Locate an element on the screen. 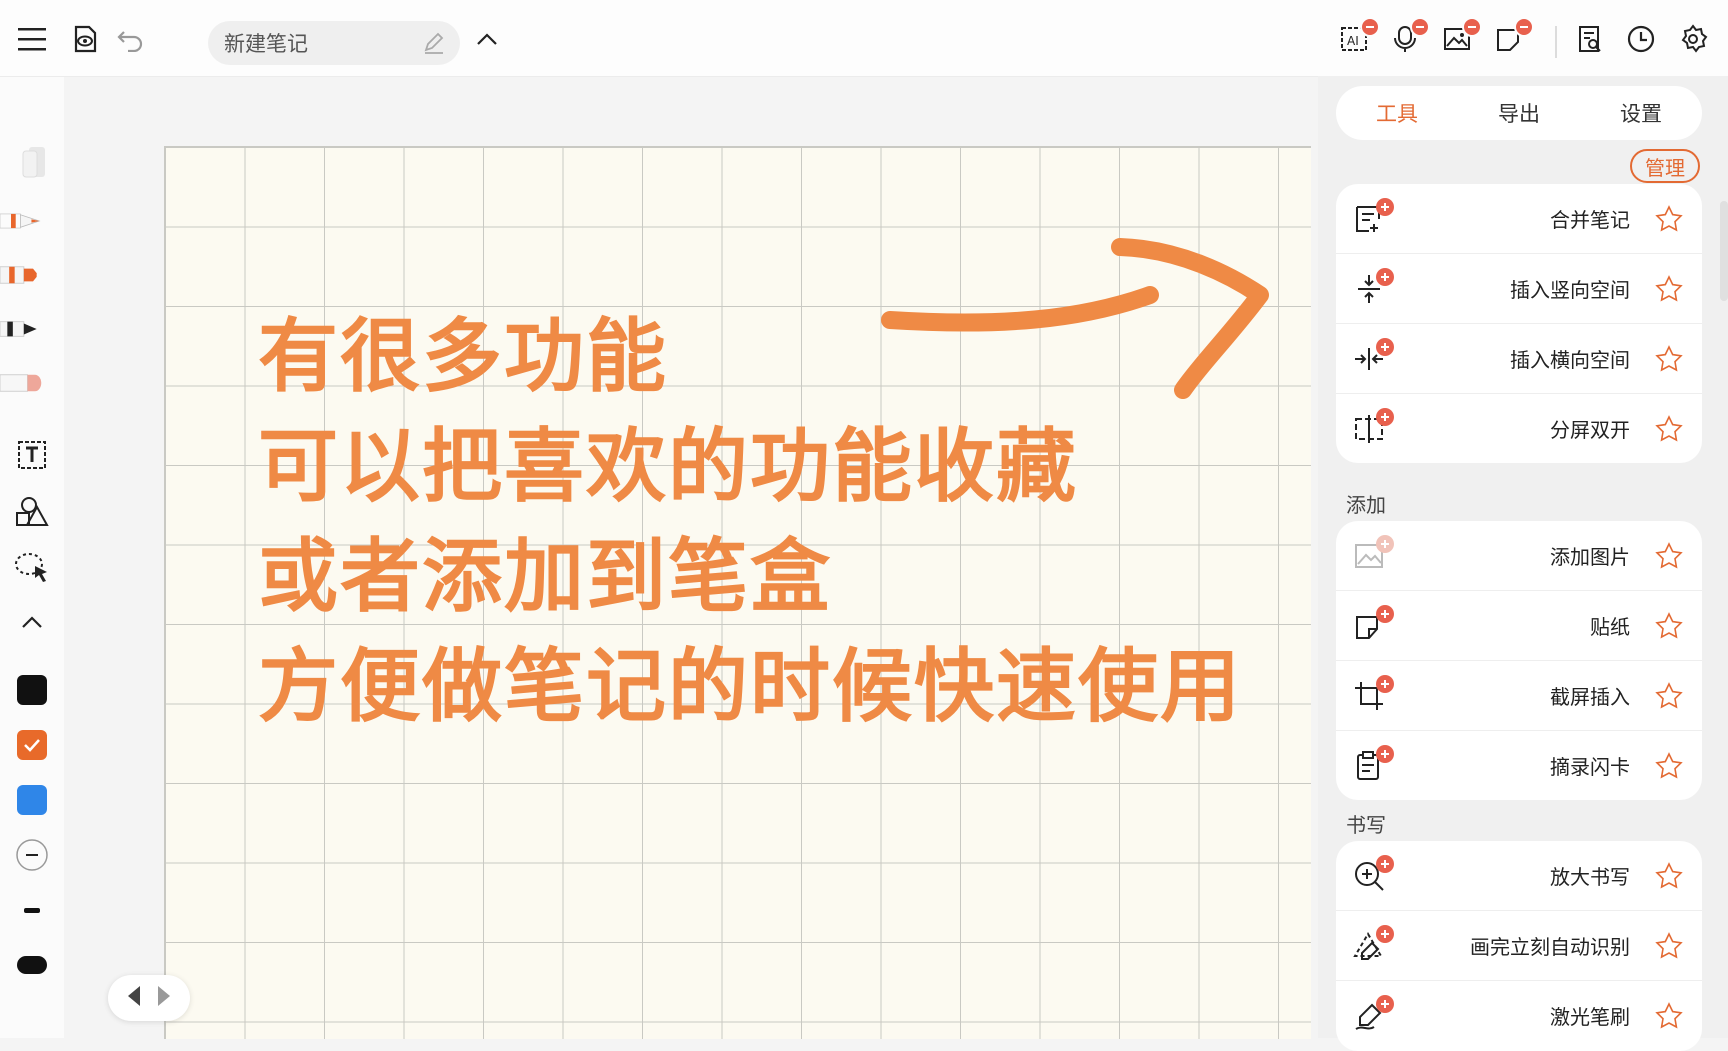 Image resolution: width=1728 pixels, height=1051 pixels. list-item: 画完立刻自动识别 is located at coordinates (1519, 945).